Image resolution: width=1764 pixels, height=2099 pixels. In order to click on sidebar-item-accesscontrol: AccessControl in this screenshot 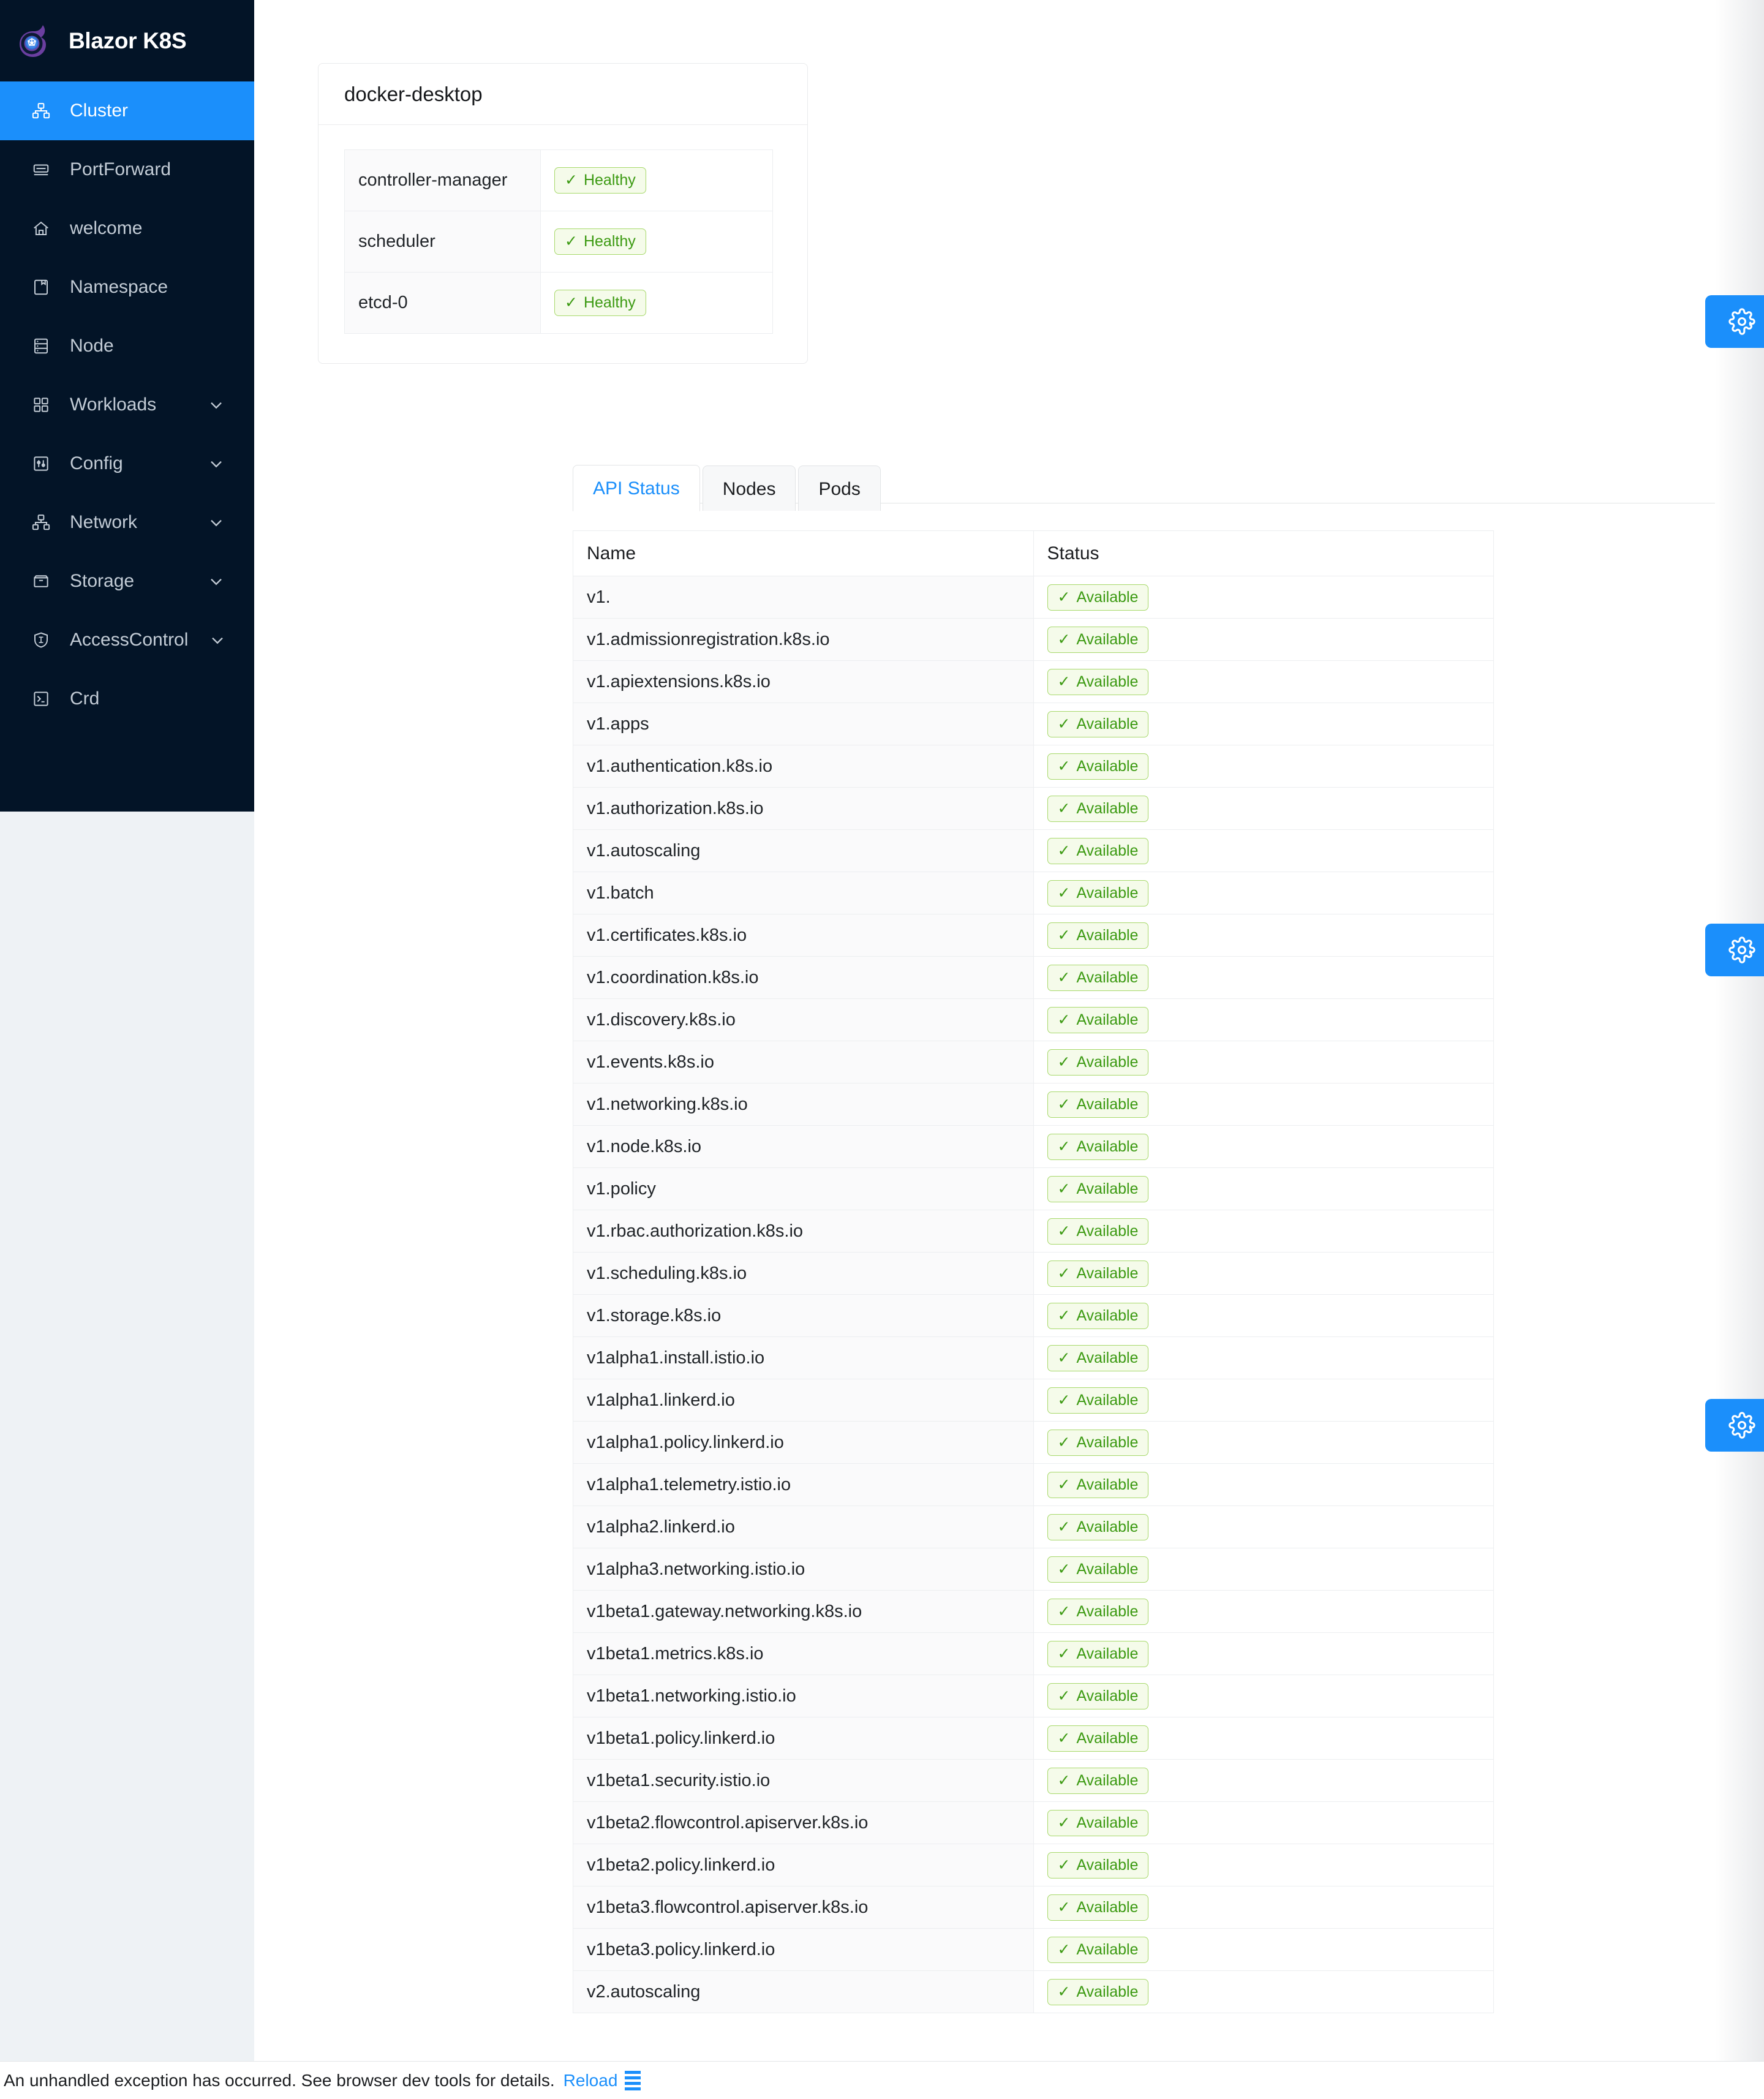, I will do `click(127, 640)`.